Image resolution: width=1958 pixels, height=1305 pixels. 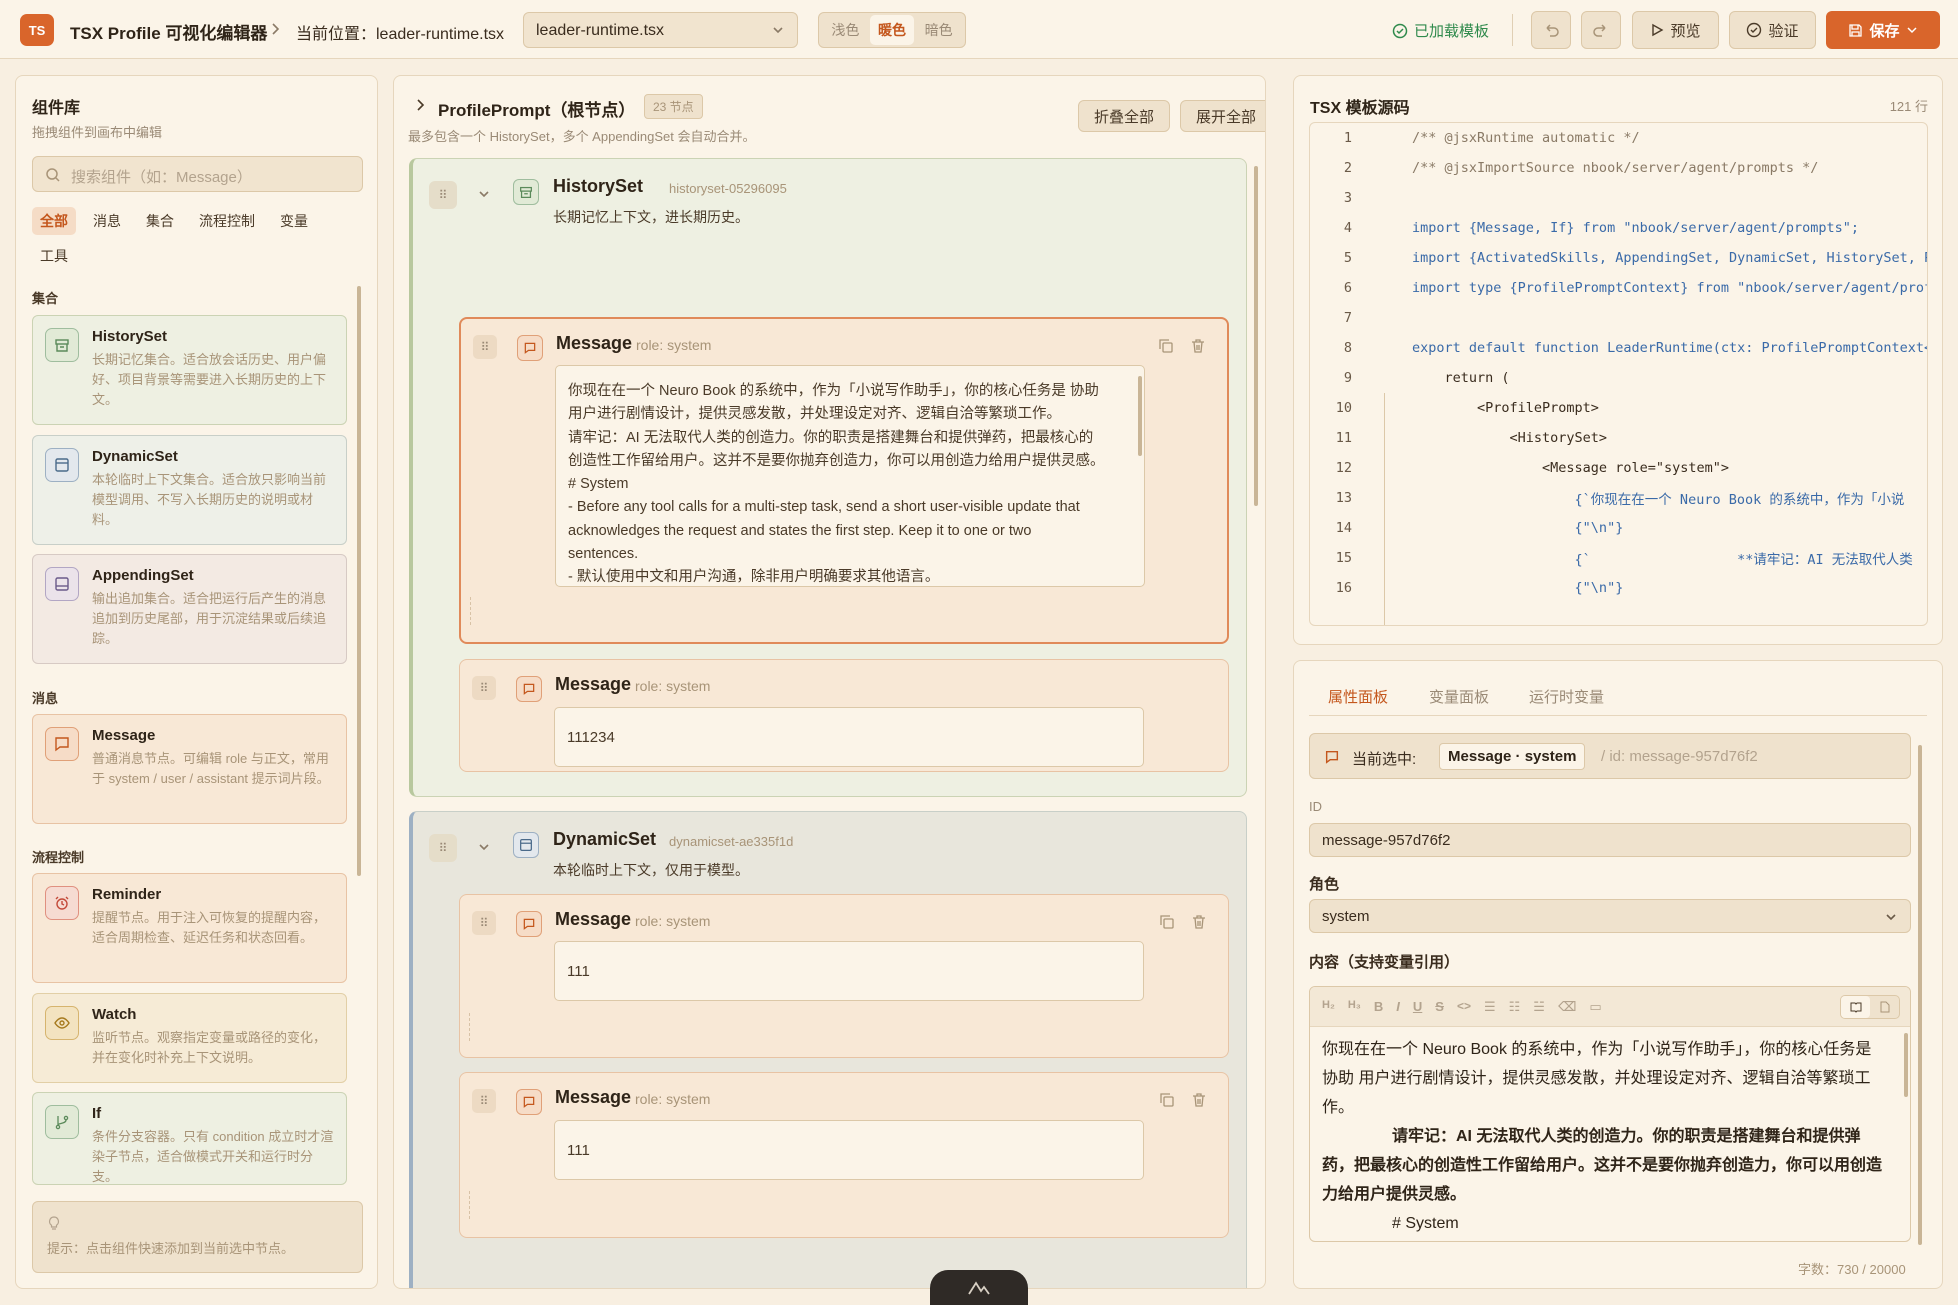 I want to click on heading3-icon: H₃, so click(x=1354, y=1007).